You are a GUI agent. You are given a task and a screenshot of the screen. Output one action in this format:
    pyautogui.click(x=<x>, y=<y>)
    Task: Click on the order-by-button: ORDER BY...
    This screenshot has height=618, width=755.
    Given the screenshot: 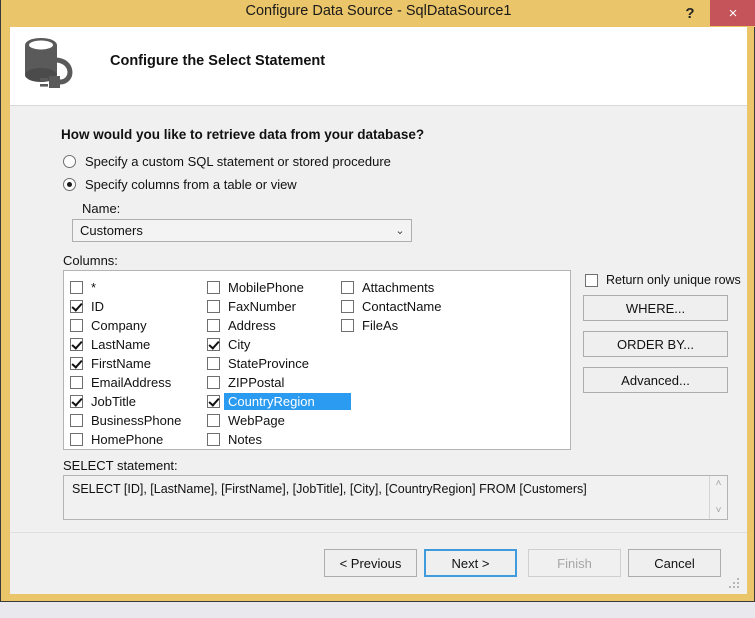 What is the action you would take?
    pyautogui.click(x=655, y=344)
    